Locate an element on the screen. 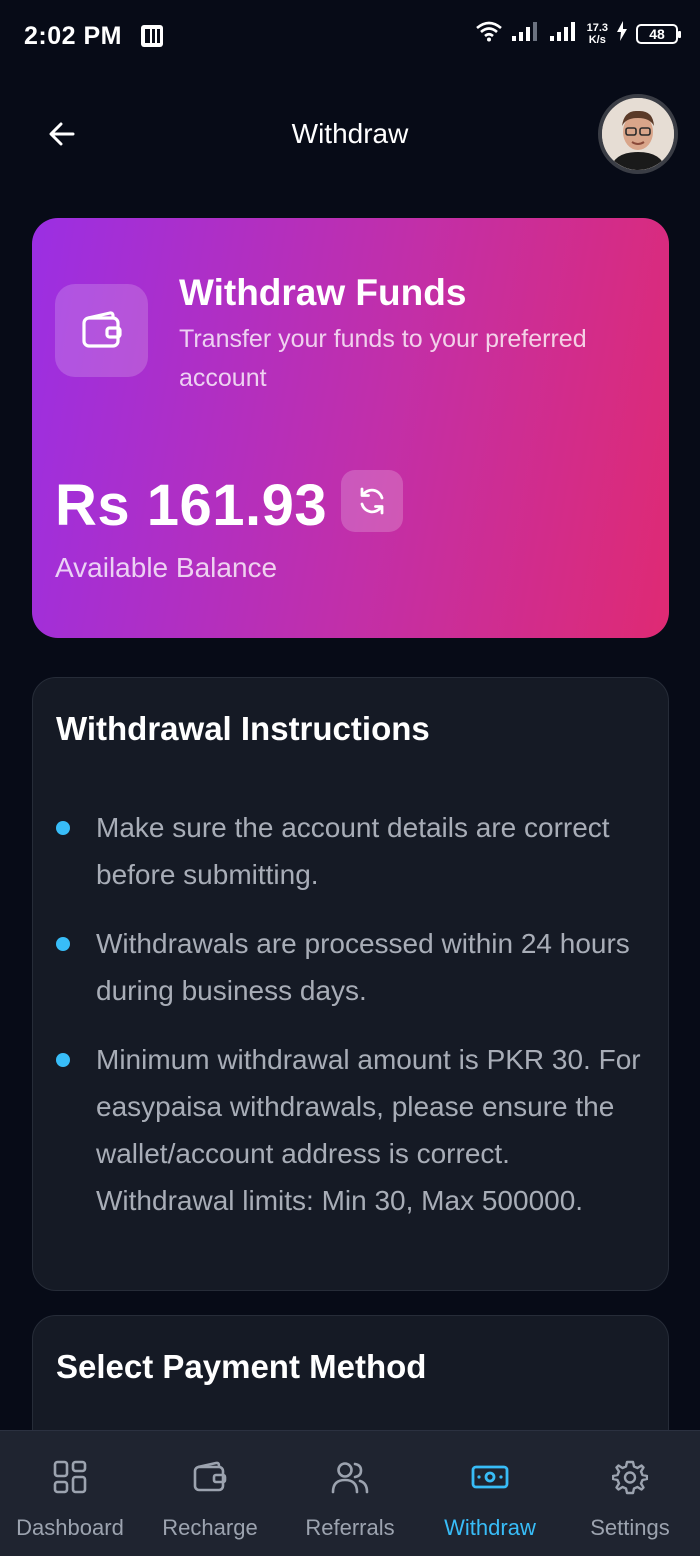 The height and width of the screenshot is (1556, 700). notification-app-icon is located at coordinates (152, 38).